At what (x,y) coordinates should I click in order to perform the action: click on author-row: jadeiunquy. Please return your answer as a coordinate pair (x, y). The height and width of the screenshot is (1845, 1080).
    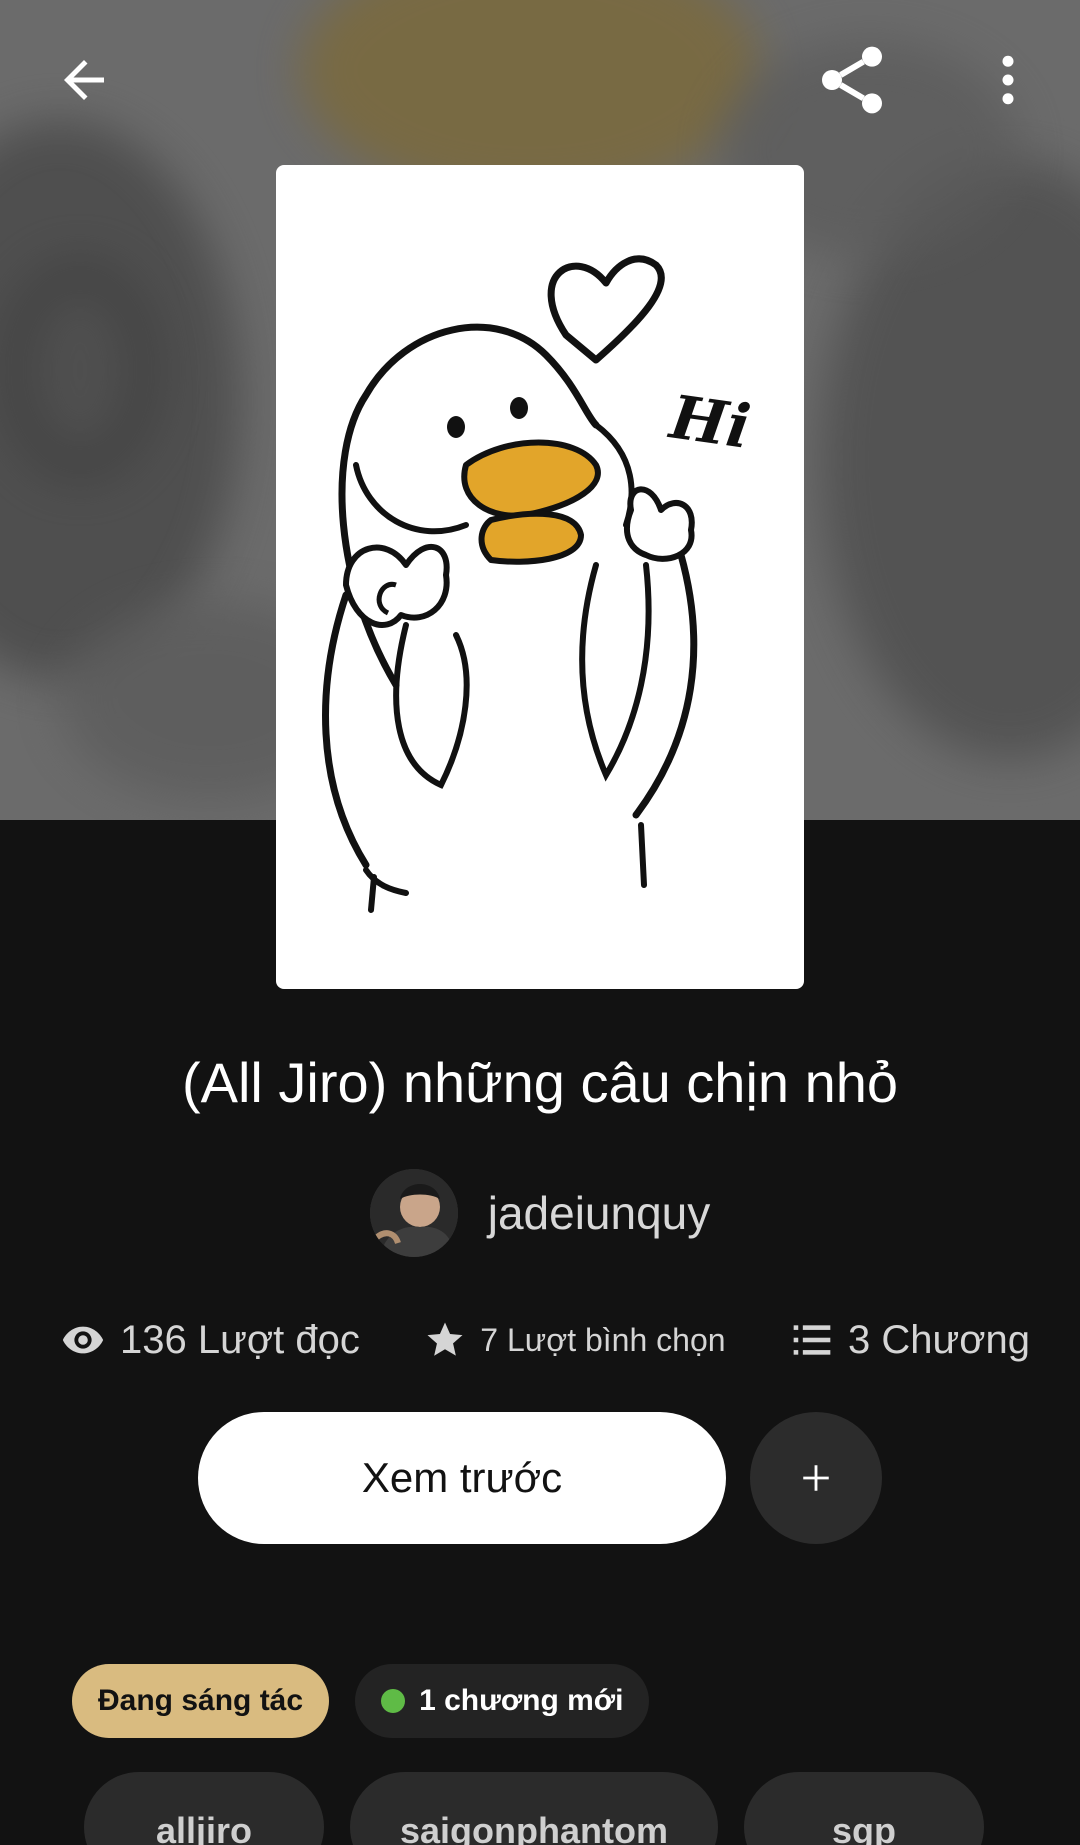
    Looking at the image, I should click on (540, 1213).